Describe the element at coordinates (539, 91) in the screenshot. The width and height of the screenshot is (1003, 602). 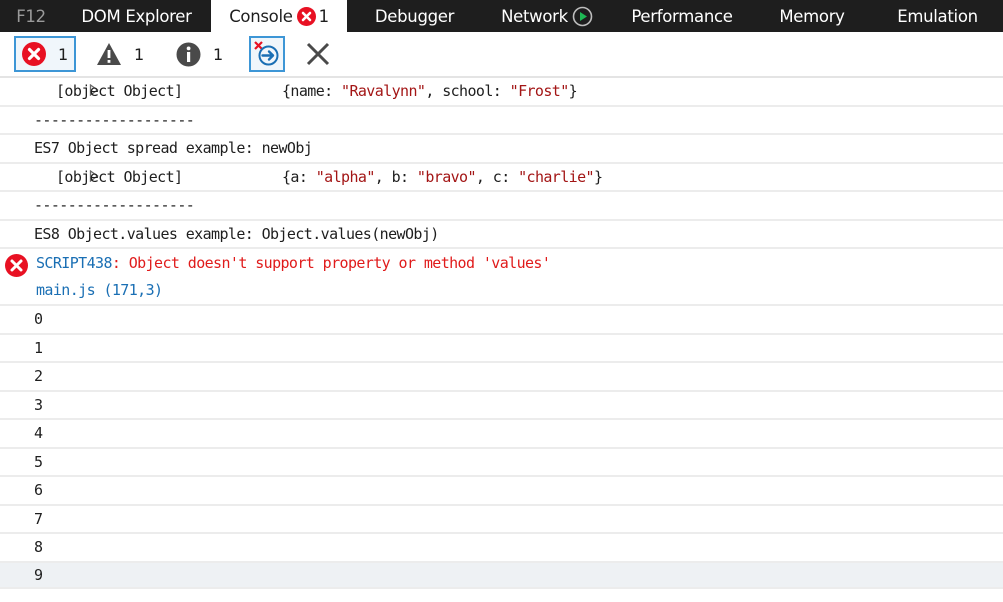
I see `string-value: "Frost"` at that location.